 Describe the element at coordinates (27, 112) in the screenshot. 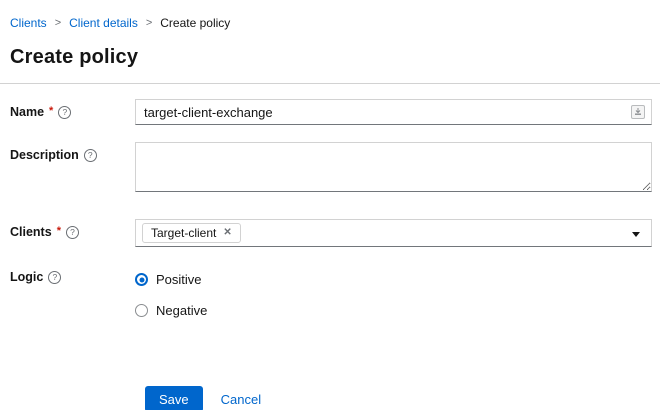

I see `name-label: Name` at that location.